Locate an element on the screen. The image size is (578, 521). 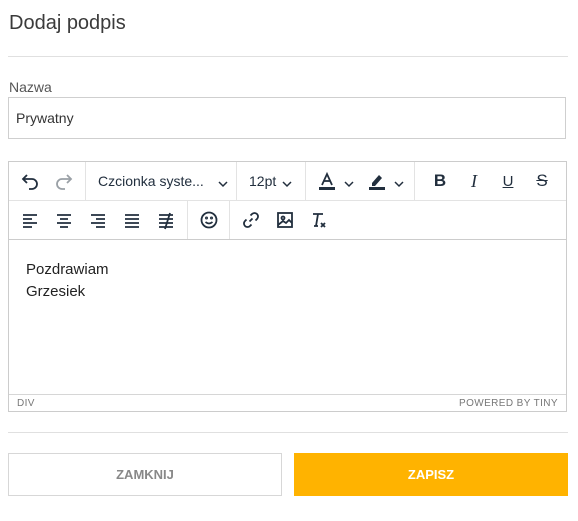
bold-icon: B is located at coordinates (440, 180).